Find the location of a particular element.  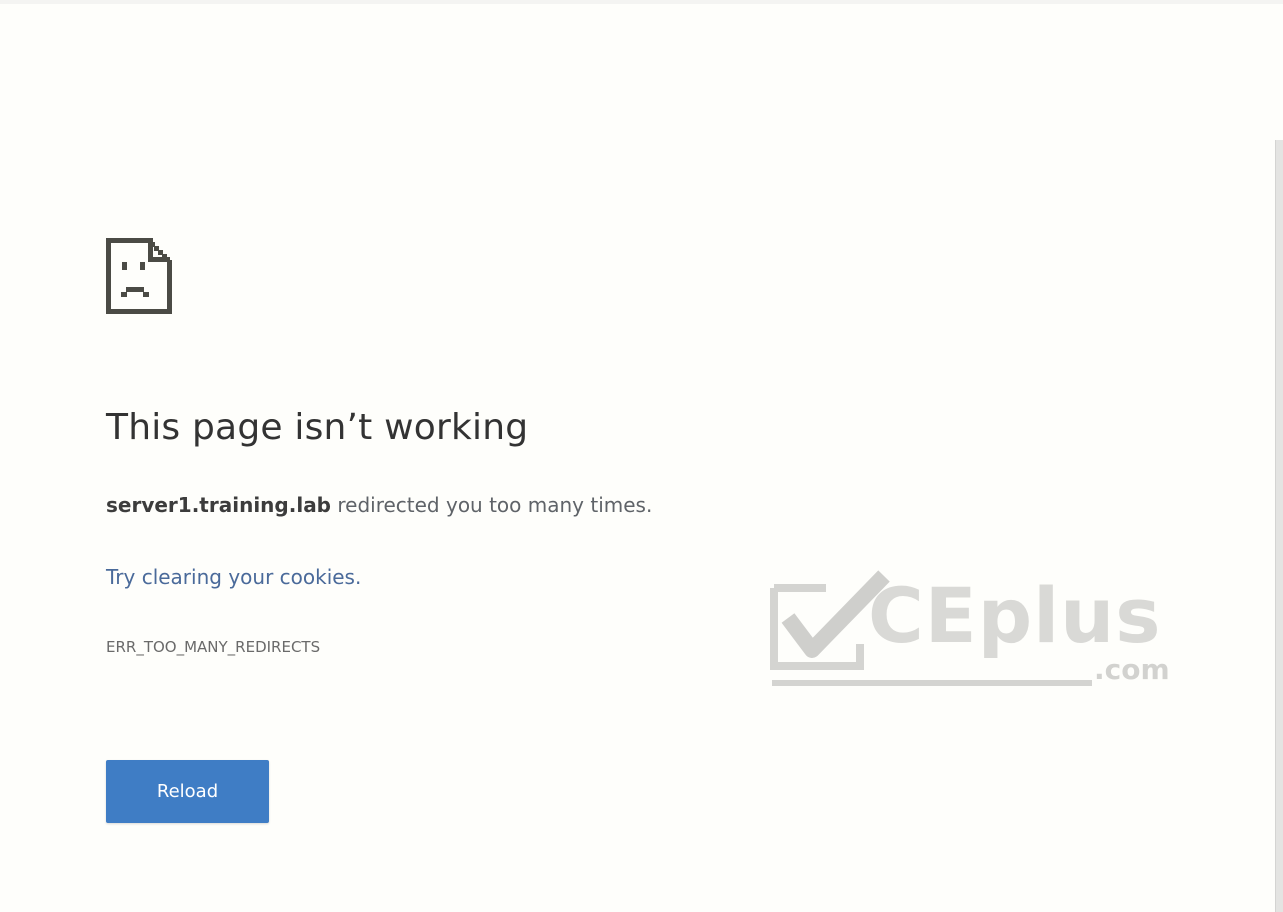

watermark-underline is located at coordinates (932, 683).